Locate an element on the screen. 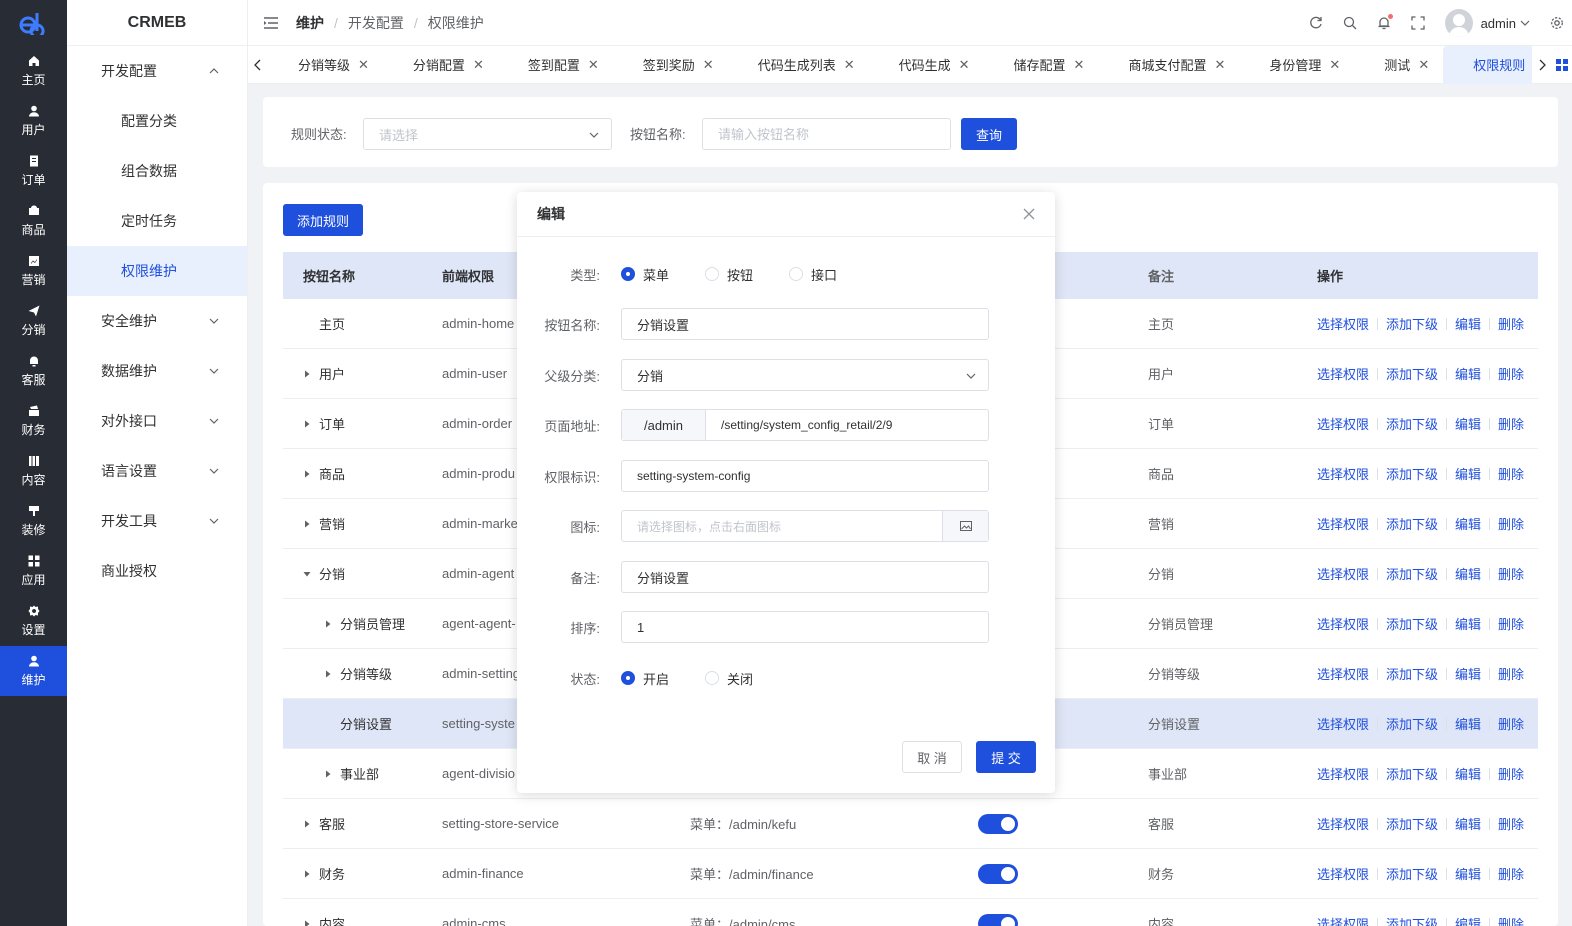 This screenshot has height=926, width=1572. menu-toggle-icon is located at coordinates (271, 22).